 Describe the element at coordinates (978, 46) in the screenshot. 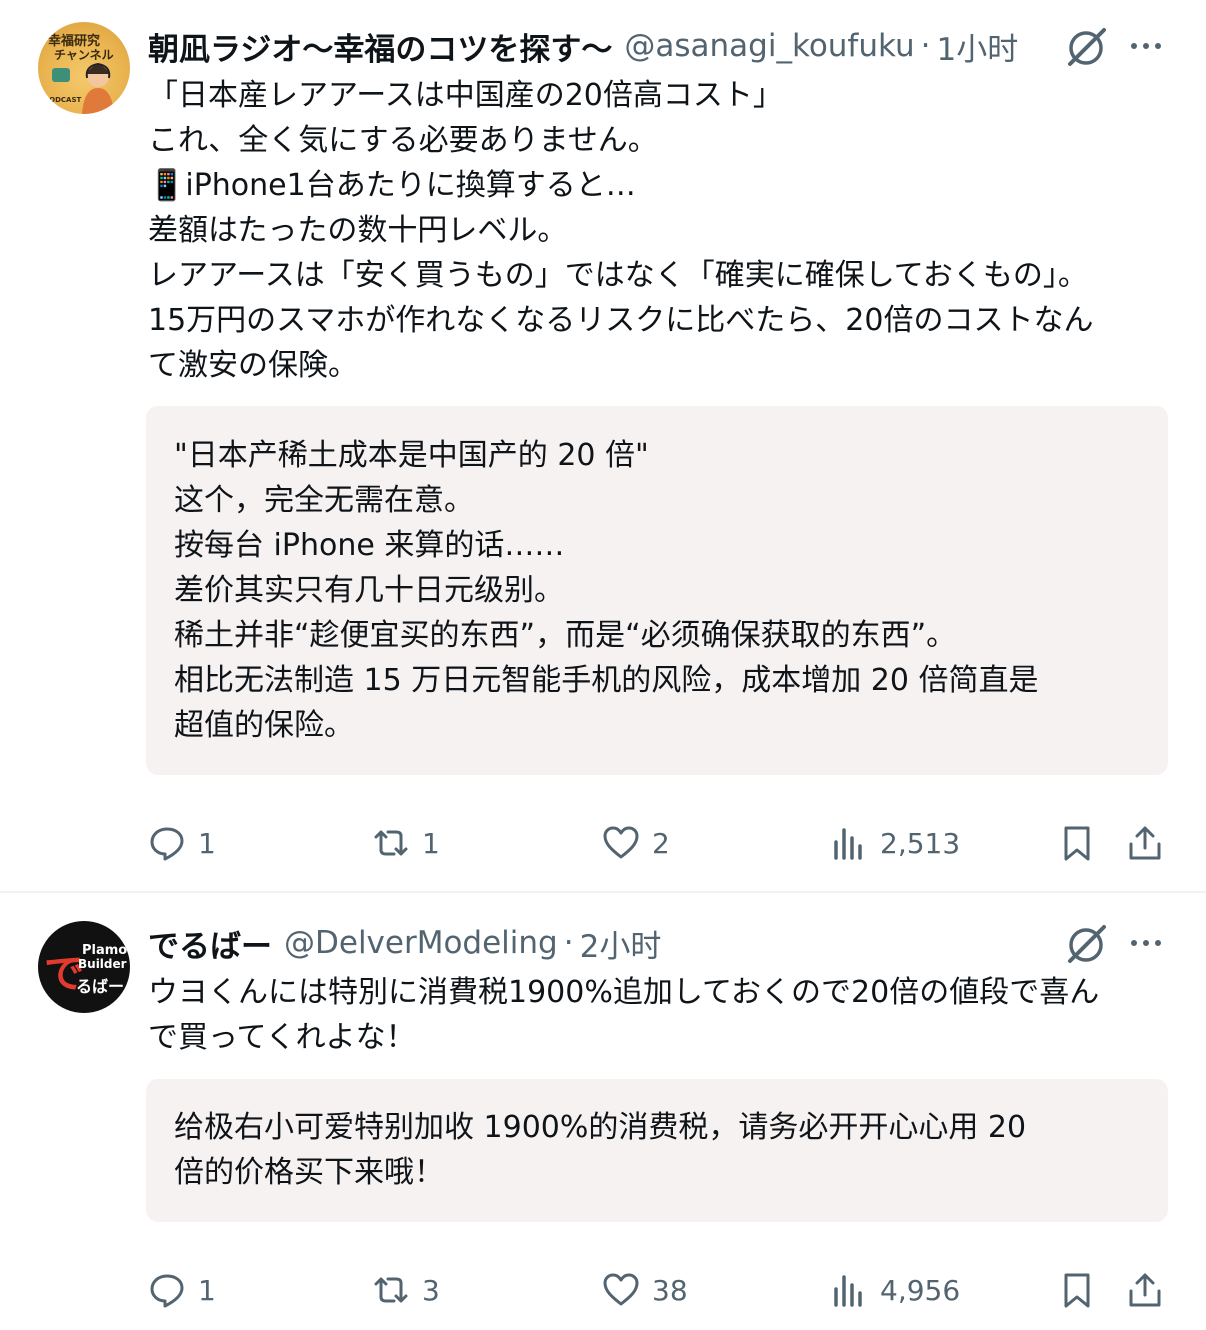

I see `post-time: 1小时` at that location.